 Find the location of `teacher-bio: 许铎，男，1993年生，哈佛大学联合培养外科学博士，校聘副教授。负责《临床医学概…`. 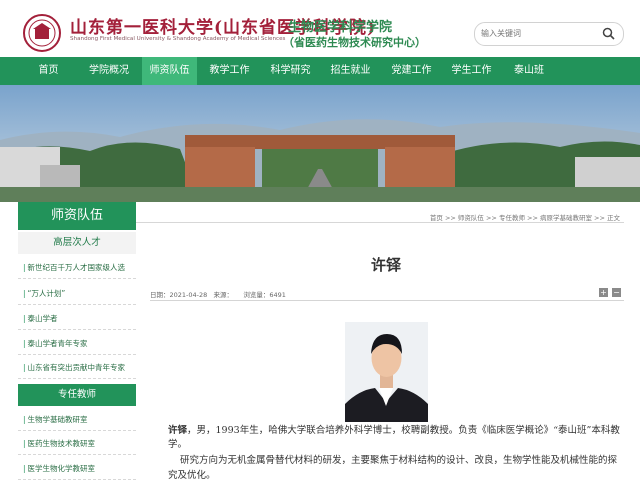

teacher-bio: 许铎，男，1993年生，哈佛大学联合培养外科学博士，校聘副教授。负责《临床医学概… is located at coordinates (394, 438).